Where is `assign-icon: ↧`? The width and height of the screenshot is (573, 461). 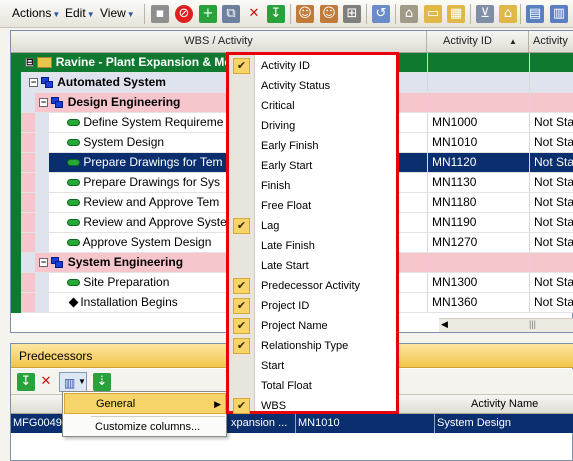 assign-icon: ↧ is located at coordinates (276, 14).